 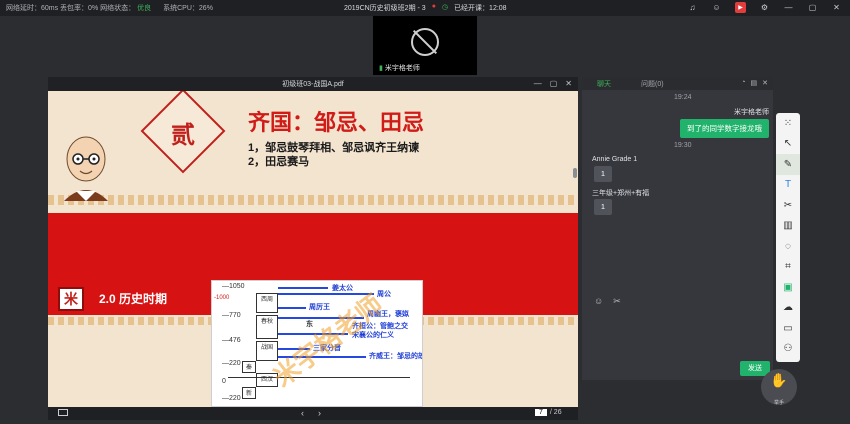 What do you see at coordinates (249, 367) in the screenshot?
I see `period-box: 秦` at bounding box center [249, 367].